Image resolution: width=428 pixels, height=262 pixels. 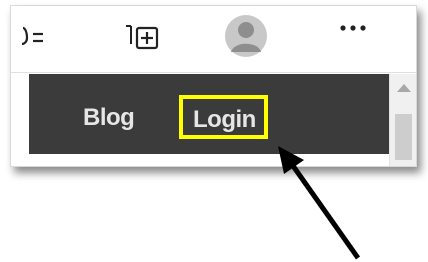 What do you see at coordinates (353, 30) in the screenshot?
I see `more-icon` at bounding box center [353, 30].